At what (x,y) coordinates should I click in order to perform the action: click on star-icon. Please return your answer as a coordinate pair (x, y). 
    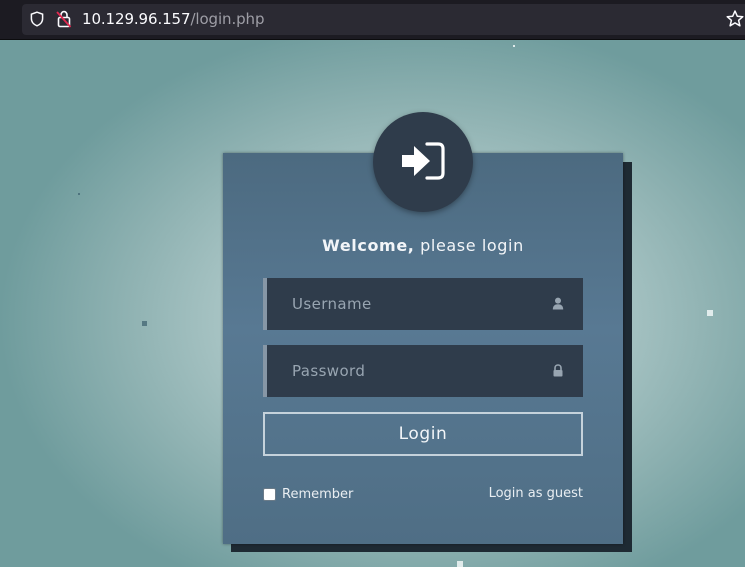
    Looking at the image, I should click on (735, 19).